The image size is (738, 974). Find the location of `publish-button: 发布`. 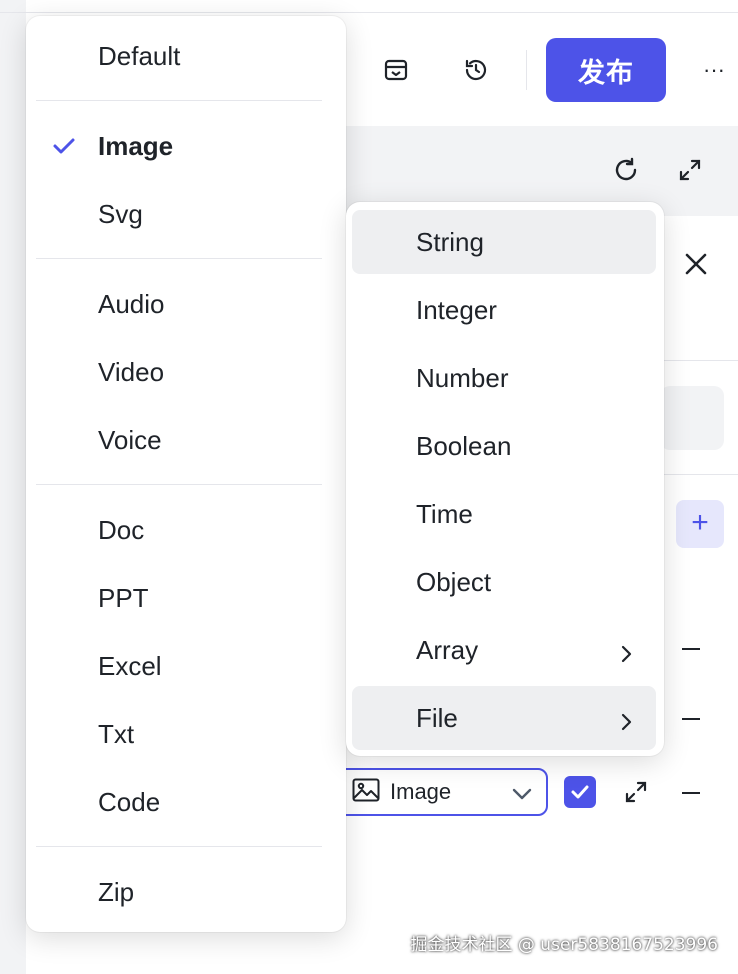

publish-button: 发布 is located at coordinates (606, 70).